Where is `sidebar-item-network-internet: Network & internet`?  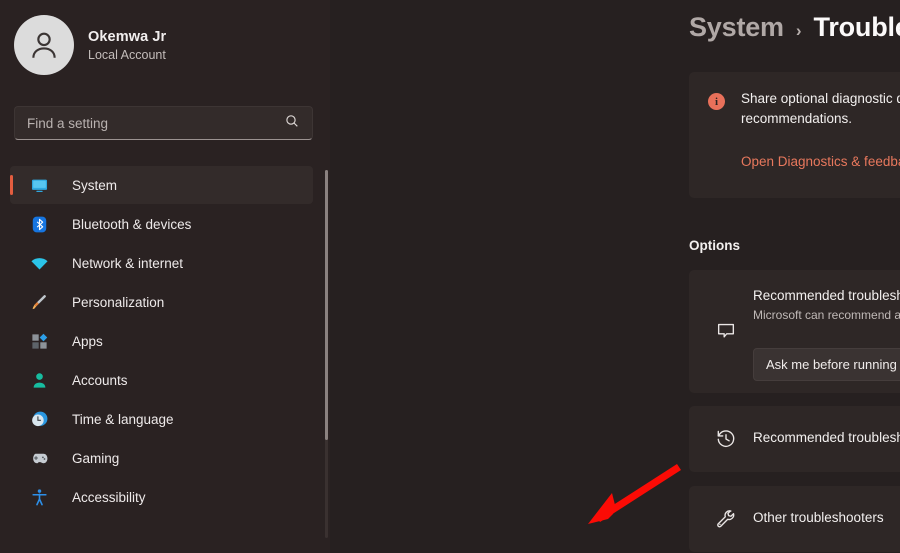 sidebar-item-network-internet: Network & internet is located at coordinates (161, 263).